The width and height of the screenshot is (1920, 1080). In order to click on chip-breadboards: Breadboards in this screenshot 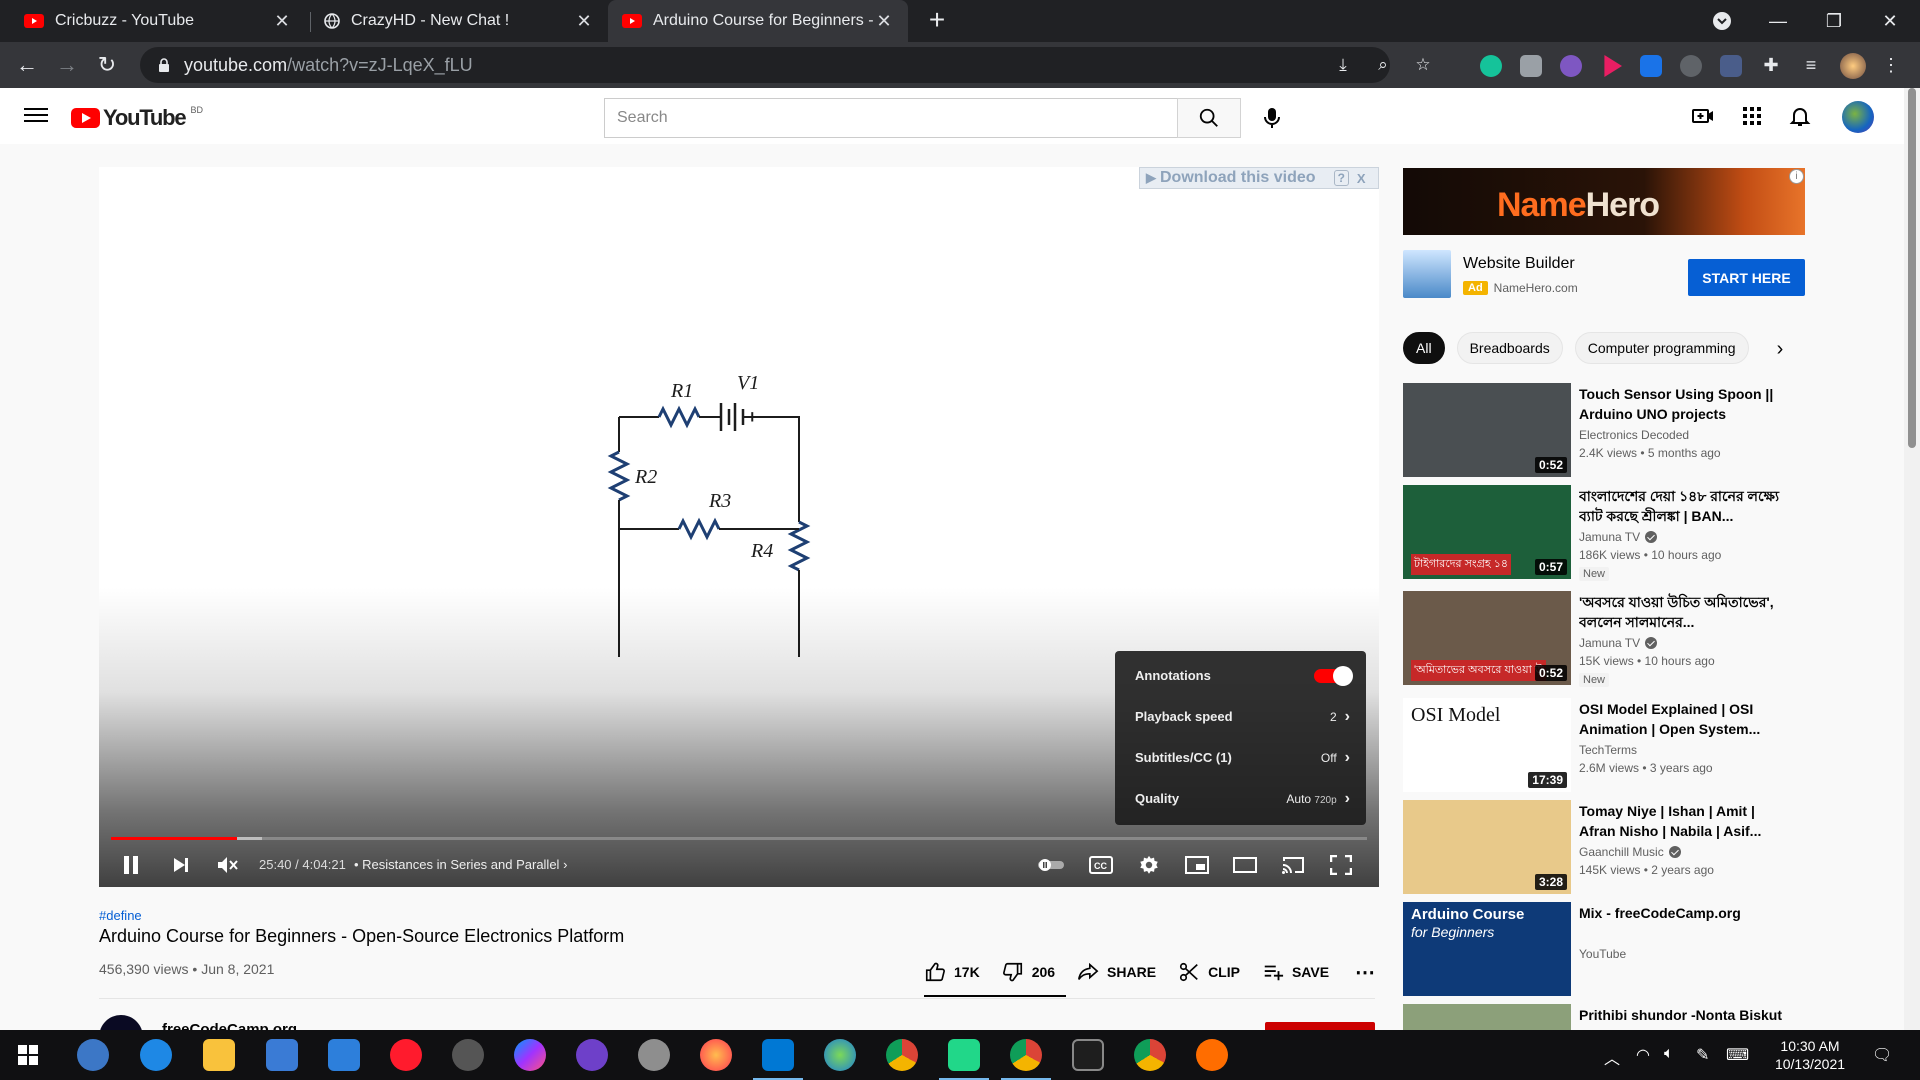, I will do `click(1509, 348)`.